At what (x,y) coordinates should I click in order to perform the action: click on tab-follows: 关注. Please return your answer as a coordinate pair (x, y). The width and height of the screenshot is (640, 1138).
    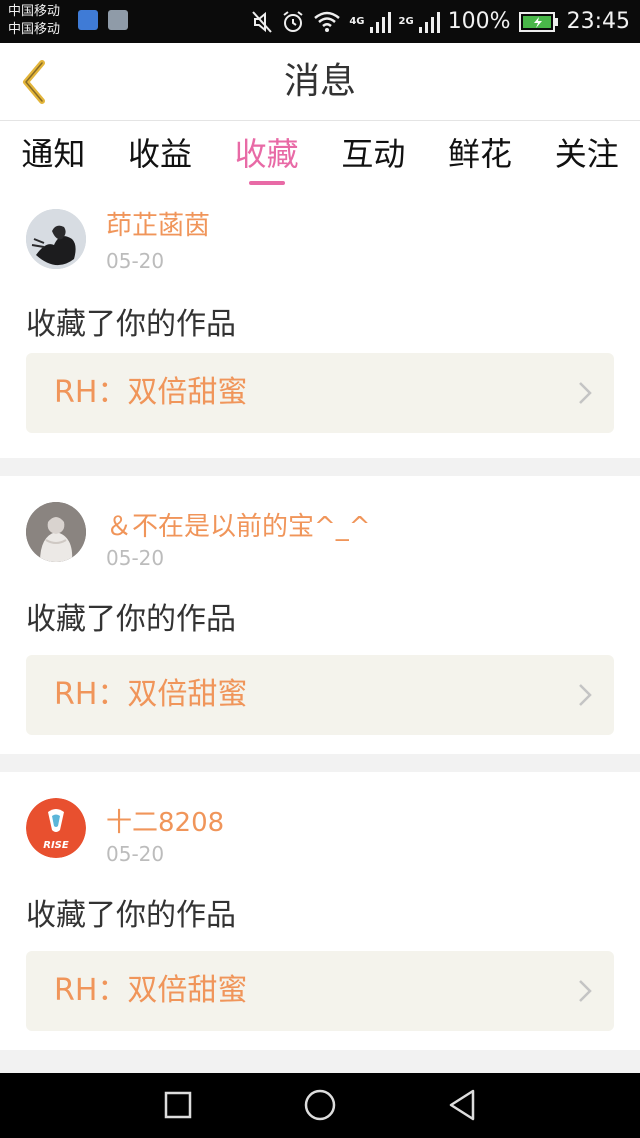
    Looking at the image, I should click on (586, 156).